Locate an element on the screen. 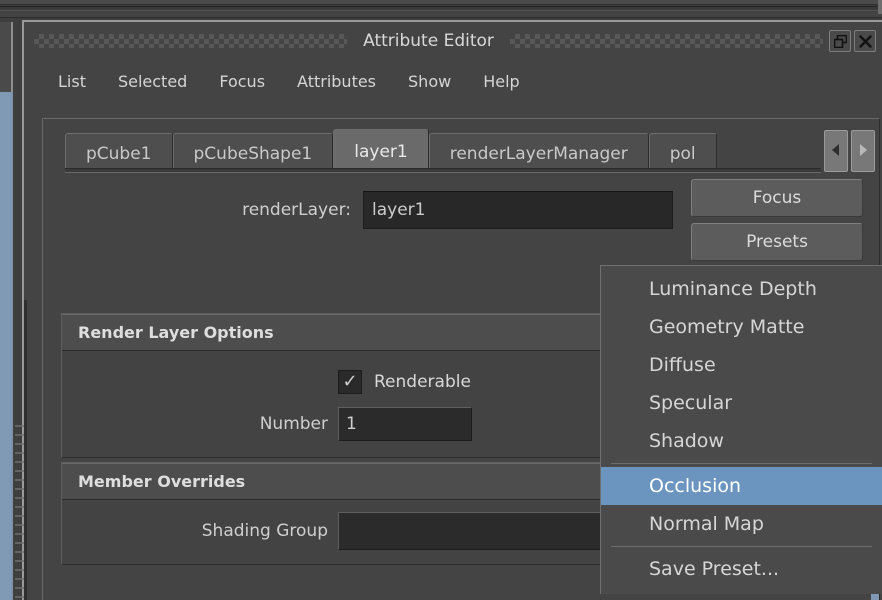 Image resolution: width=882 pixels, height=600 pixels. menu-option-shadow: Shadow is located at coordinates (741, 441).